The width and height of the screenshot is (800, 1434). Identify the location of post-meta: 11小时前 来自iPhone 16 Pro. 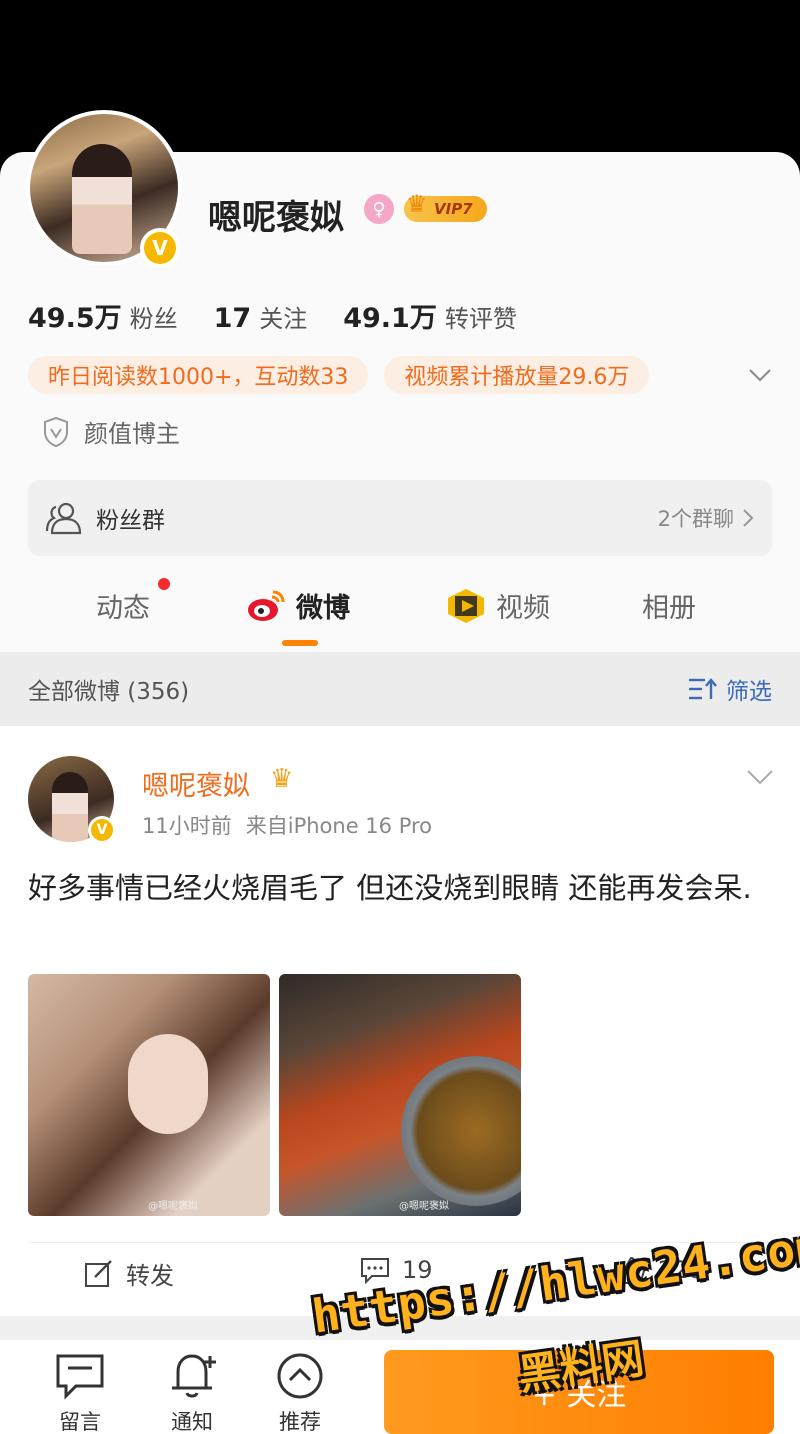
(287, 825).